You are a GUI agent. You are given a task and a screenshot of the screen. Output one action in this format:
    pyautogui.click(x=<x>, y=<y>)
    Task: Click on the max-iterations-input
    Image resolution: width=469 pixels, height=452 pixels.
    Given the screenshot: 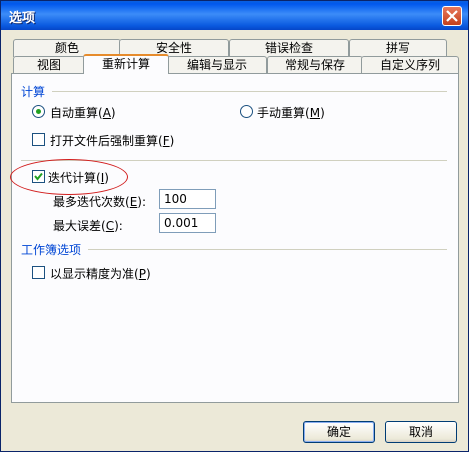 What is the action you would take?
    pyautogui.click(x=187, y=199)
    